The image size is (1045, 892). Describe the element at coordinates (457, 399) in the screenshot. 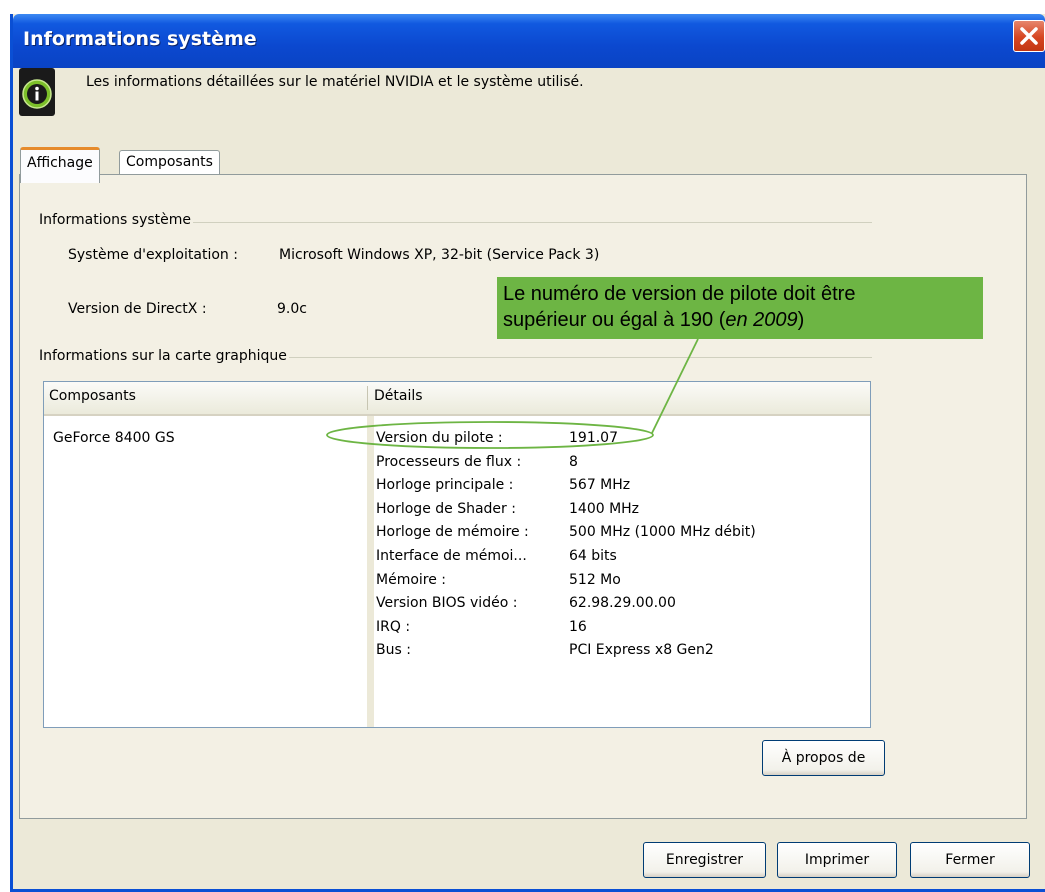

I see `listview-header: Composants Détails` at that location.